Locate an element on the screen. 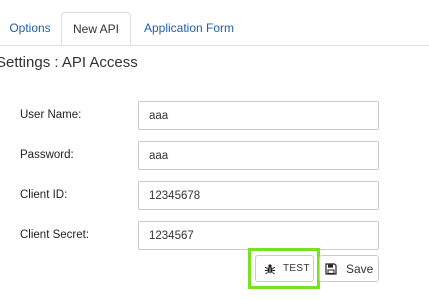 Image resolution: width=429 pixels, height=300 pixels. save-button: Save is located at coordinates (349, 268).